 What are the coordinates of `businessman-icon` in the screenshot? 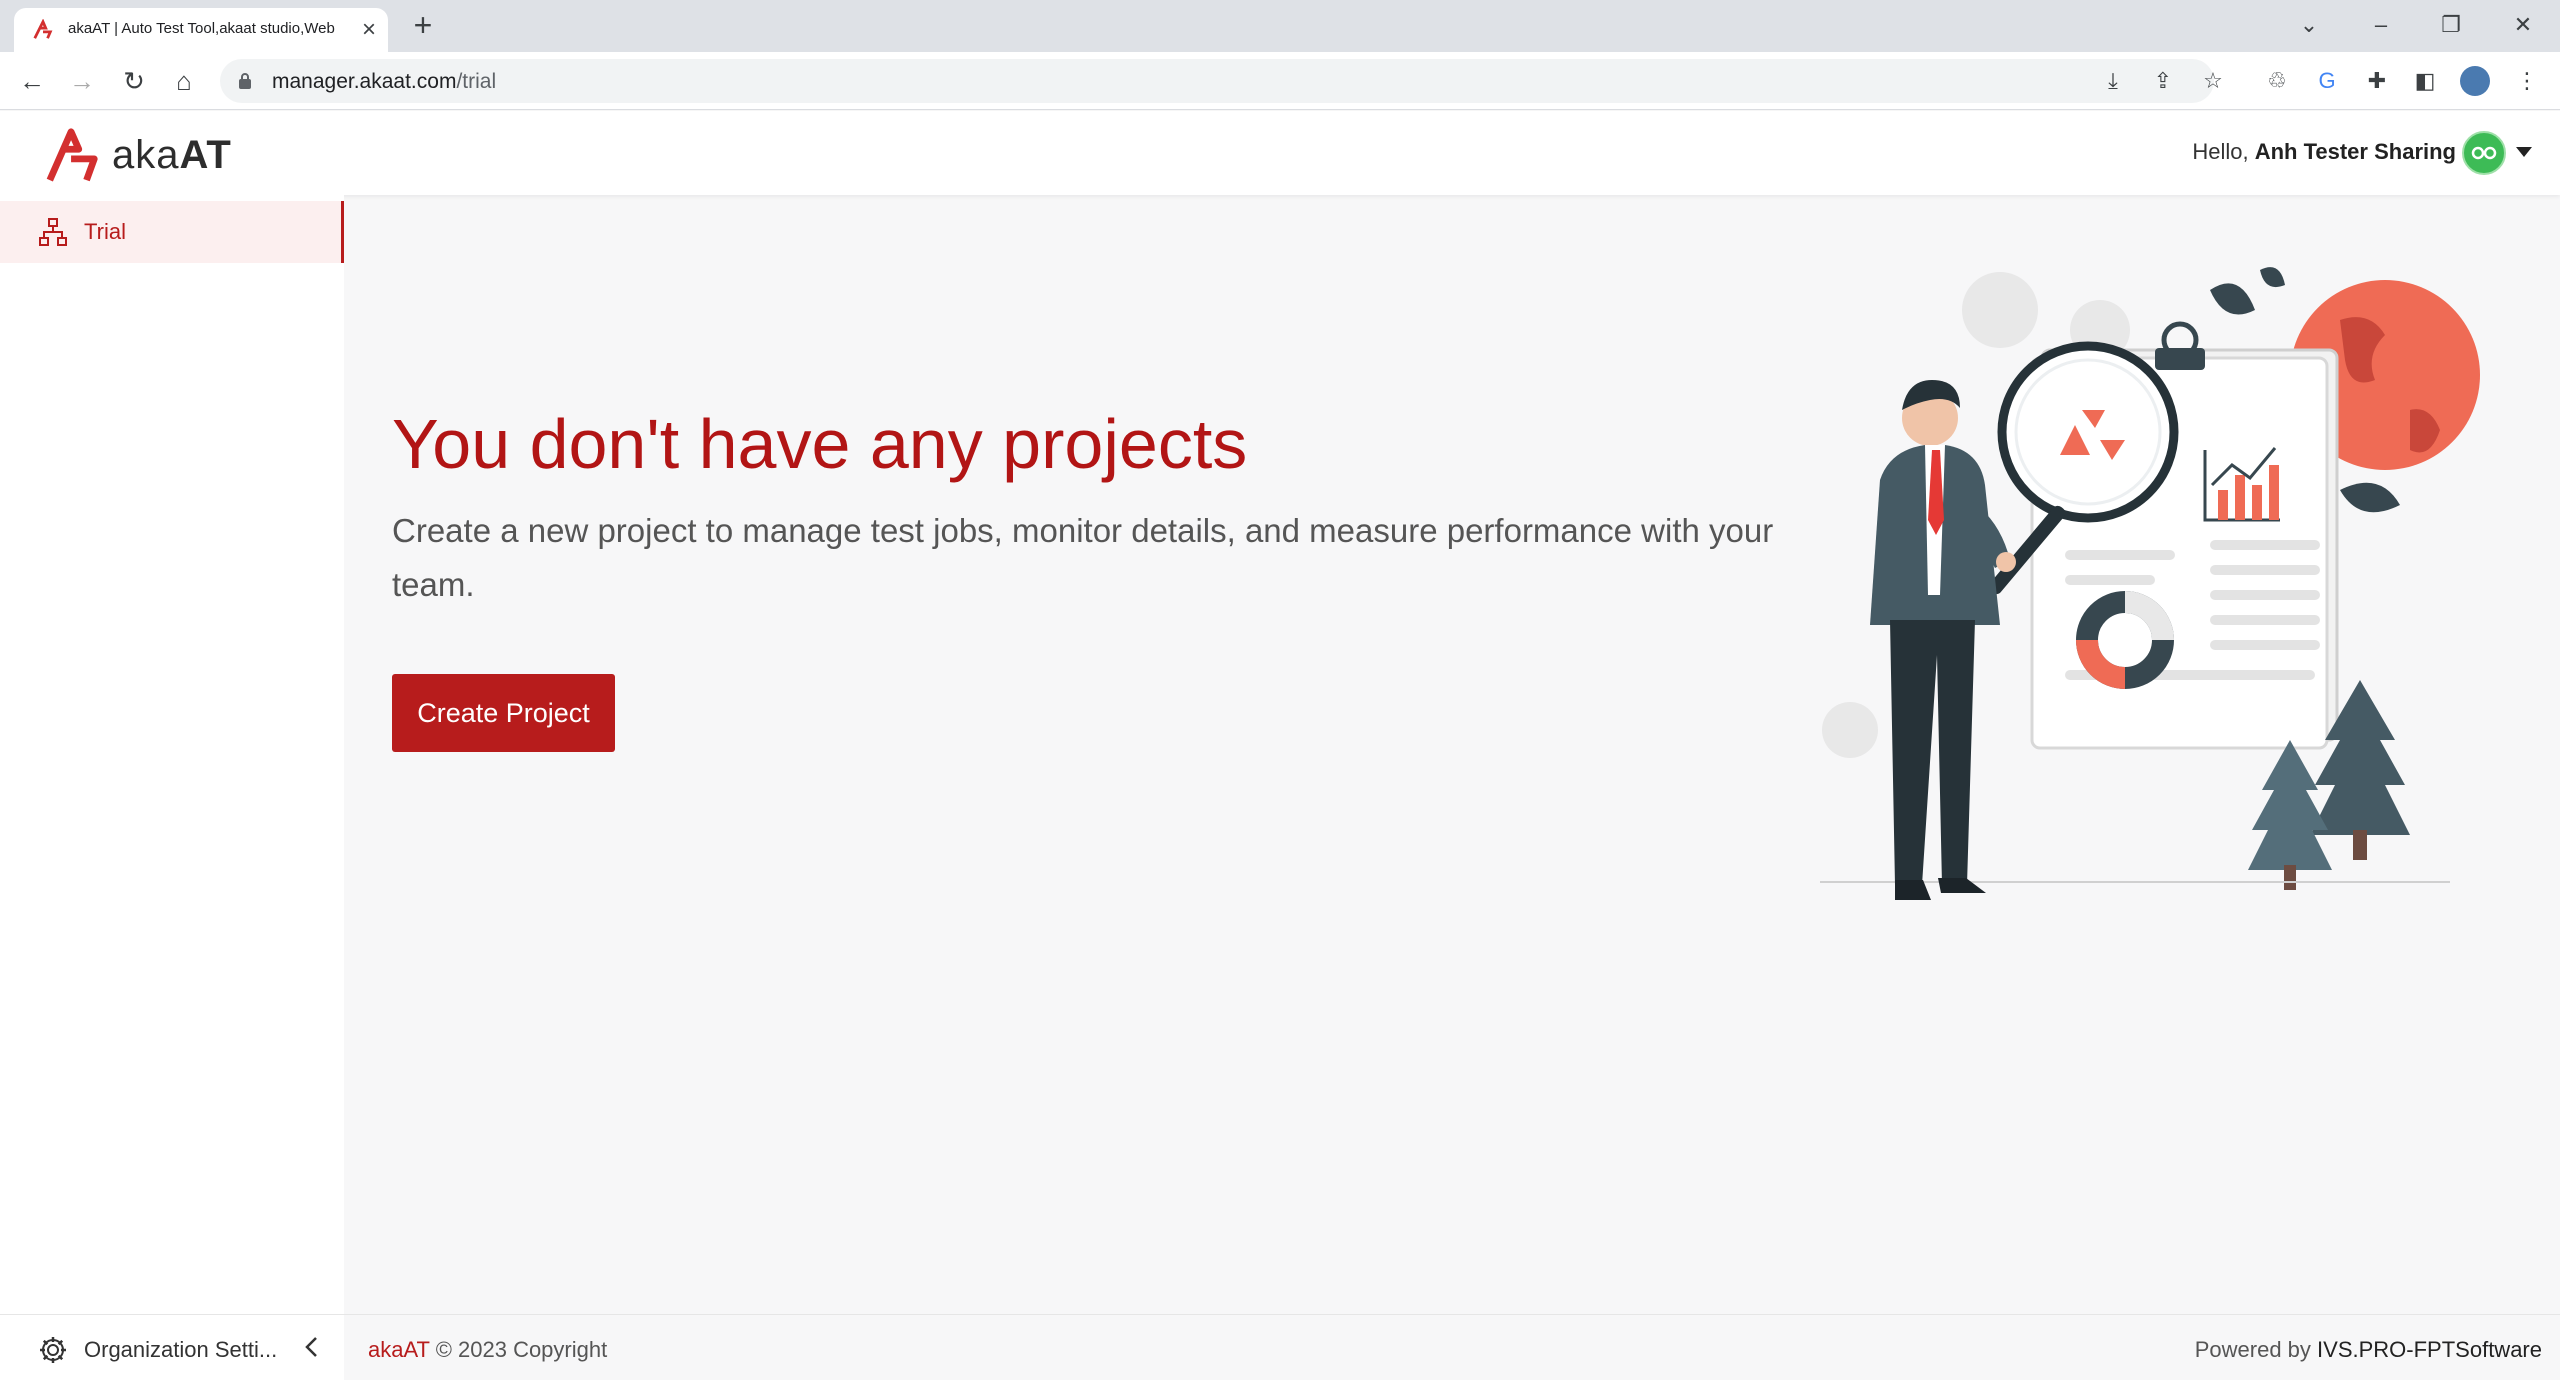 It's located at (1943, 640).